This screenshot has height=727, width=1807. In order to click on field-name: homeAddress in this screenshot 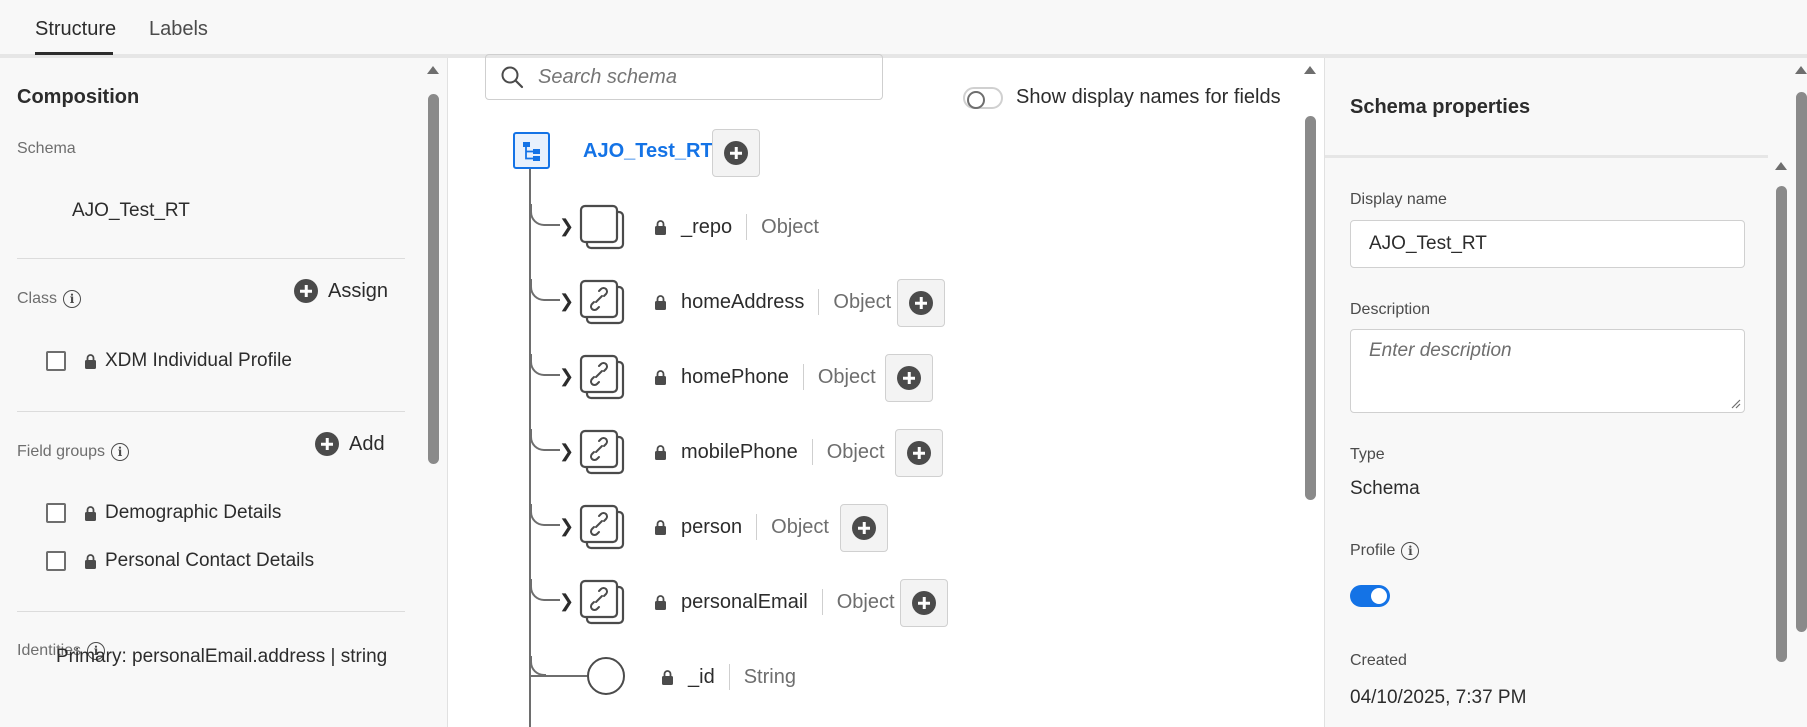, I will do `click(743, 301)`.